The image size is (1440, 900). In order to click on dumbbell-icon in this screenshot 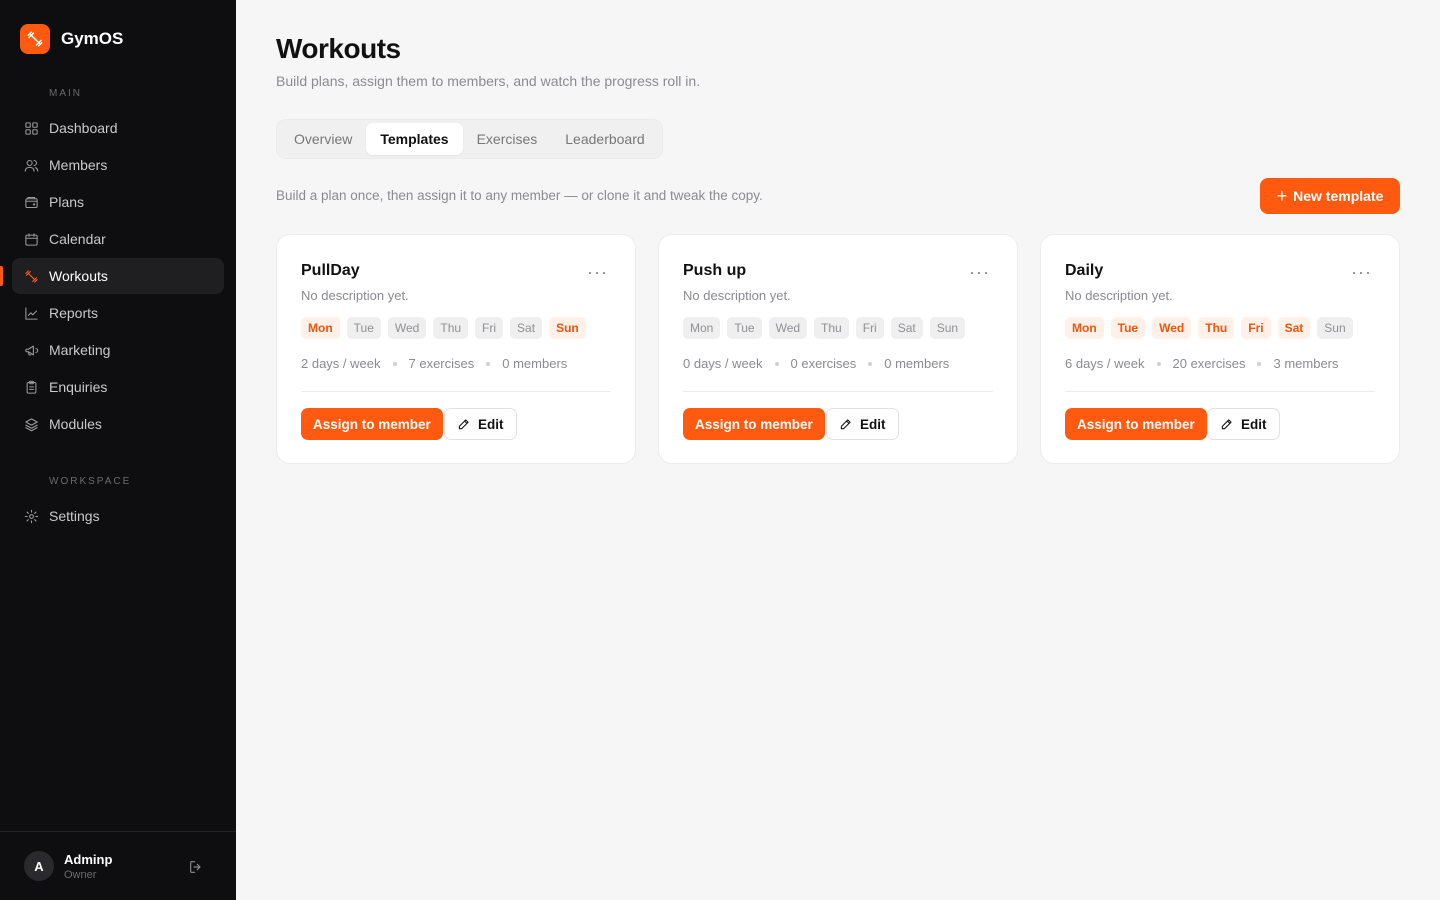, I will do `click(31, 276)`.